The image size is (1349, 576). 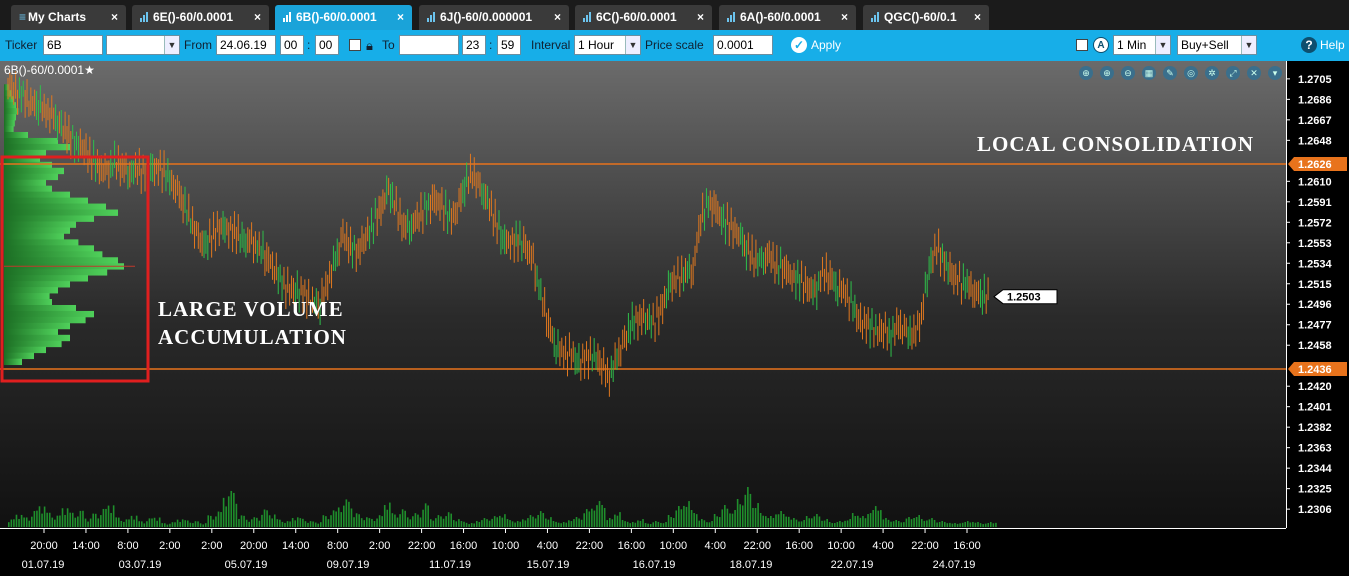 What do you see at coordinates (643, 17) in the screenshot?
I see `tab-6c: 6C()-60/0.0001 ×` at bounding box center [643, 17].